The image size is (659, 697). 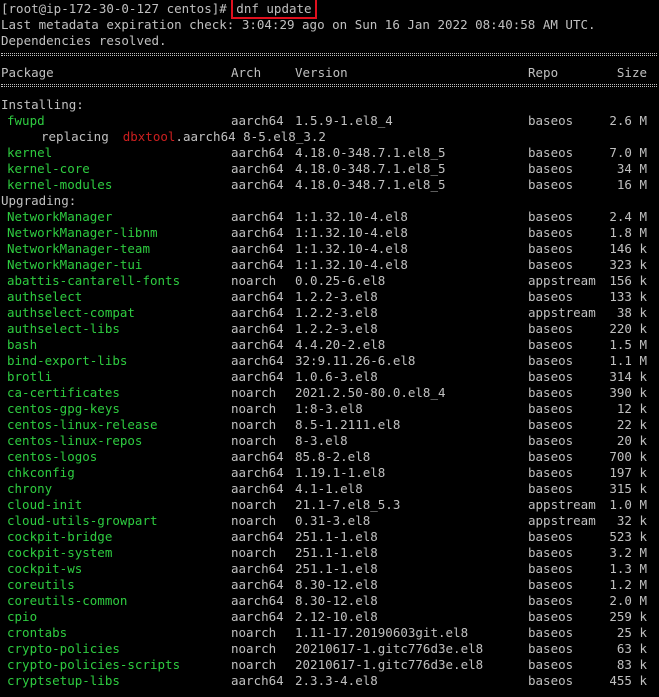 What do you see at coordinates (30, 488) in the screenshot?
I see `package-name: chrony` at bounding box center [30, 488].